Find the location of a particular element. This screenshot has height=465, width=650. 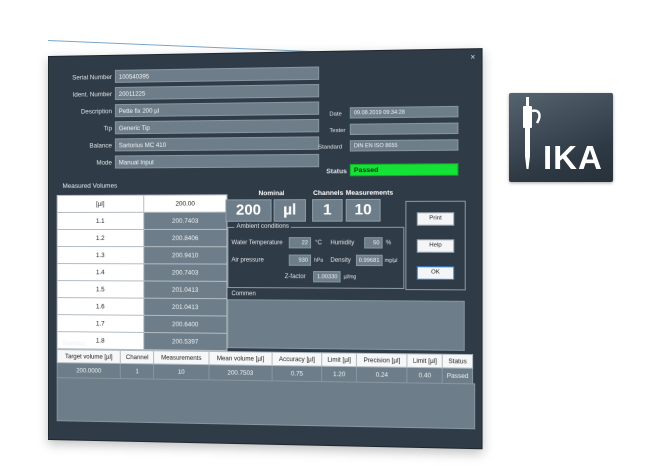

channels-value: 1 is located at coordinates (327, 210).